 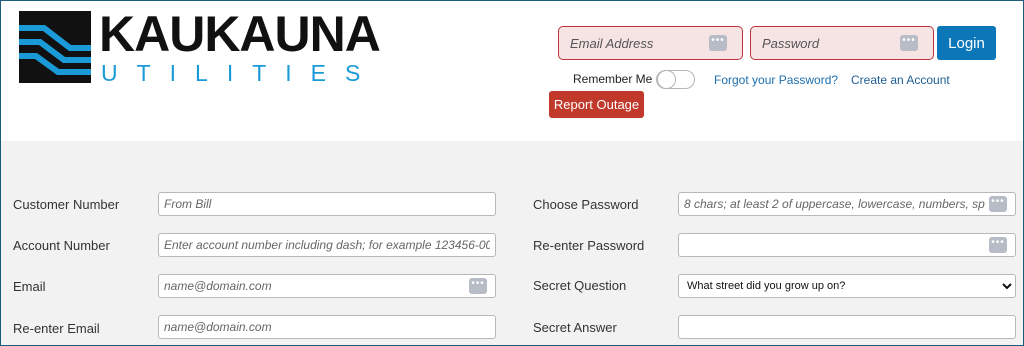 What do you see at coordinates (240, 73) in the screenshot?
I see `brand-tagline: UTILITIES` at bounding box center [240, 73].